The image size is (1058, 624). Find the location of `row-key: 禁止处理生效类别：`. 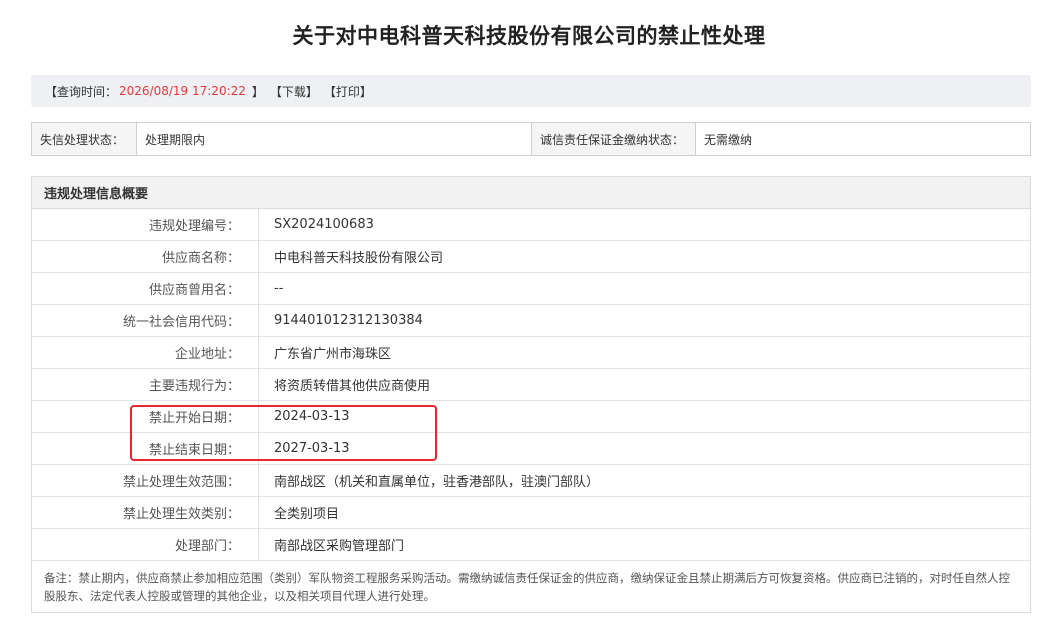

row-key: 禁止处理生效类别： is located at coordinates (145, 512).